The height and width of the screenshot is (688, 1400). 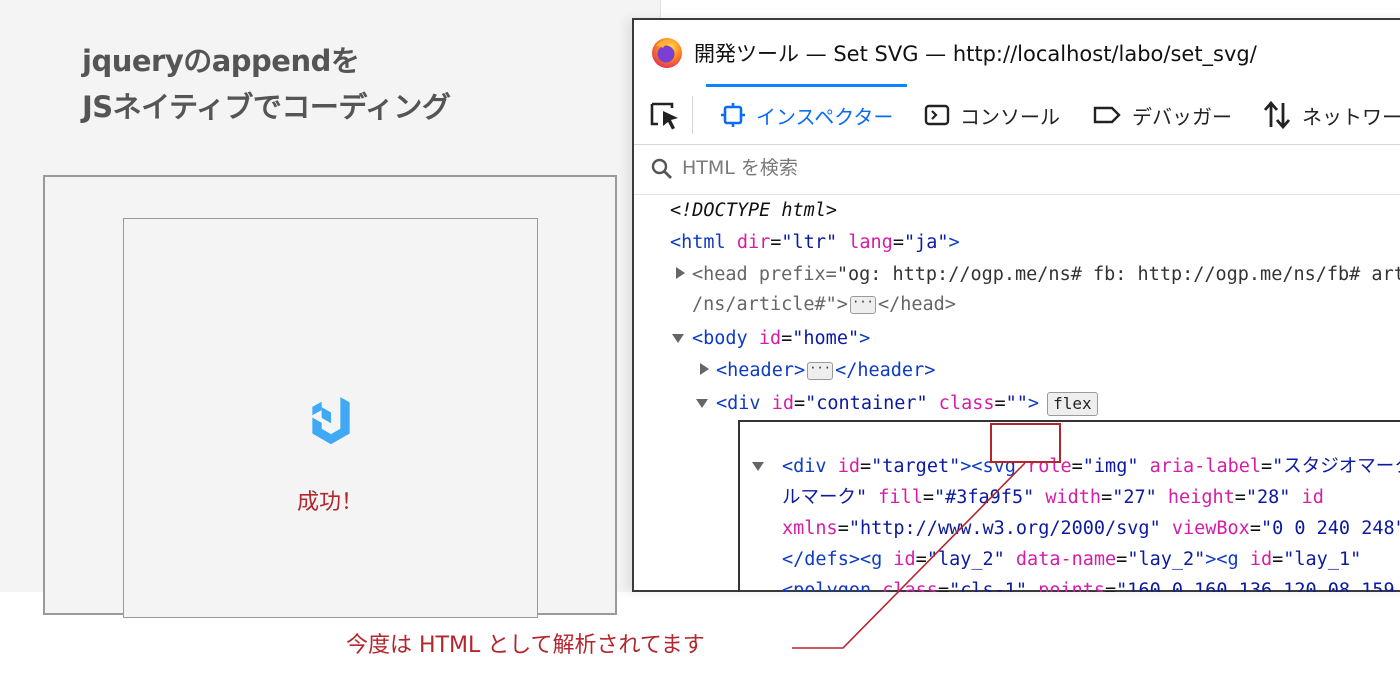 I want to click on callout-line, so click(x=909, y=555).